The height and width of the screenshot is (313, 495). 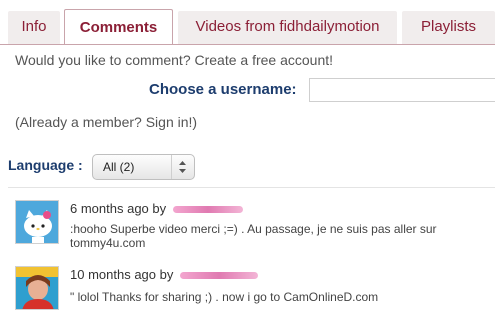 I want to click on tab-playlists: Playlists, so click(x=448, y=27).